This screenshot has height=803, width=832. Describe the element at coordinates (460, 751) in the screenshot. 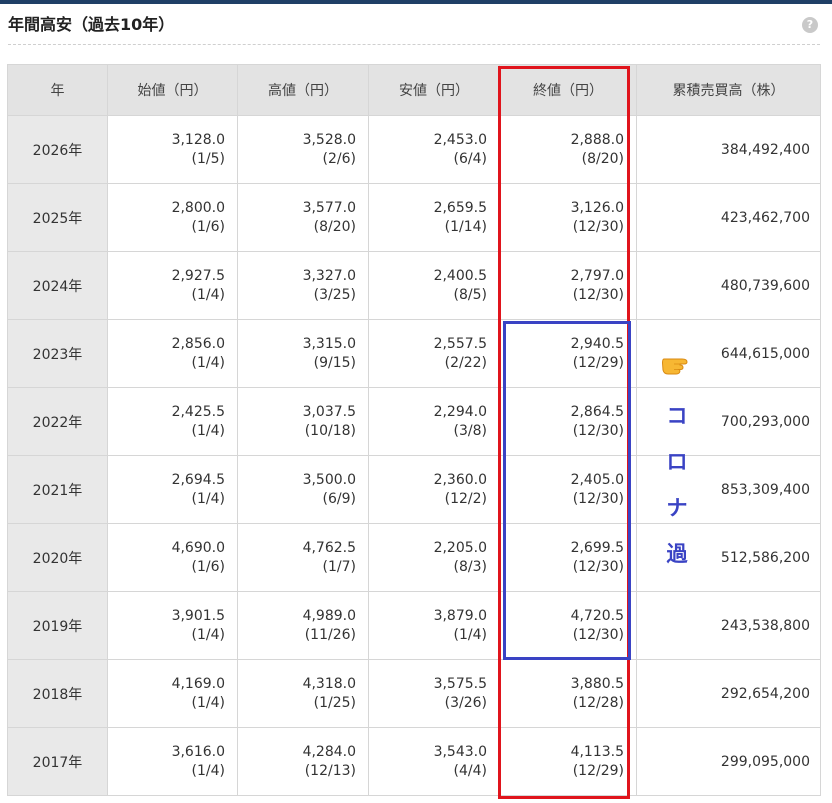

I see `price-value: 3,543.0` at that location.